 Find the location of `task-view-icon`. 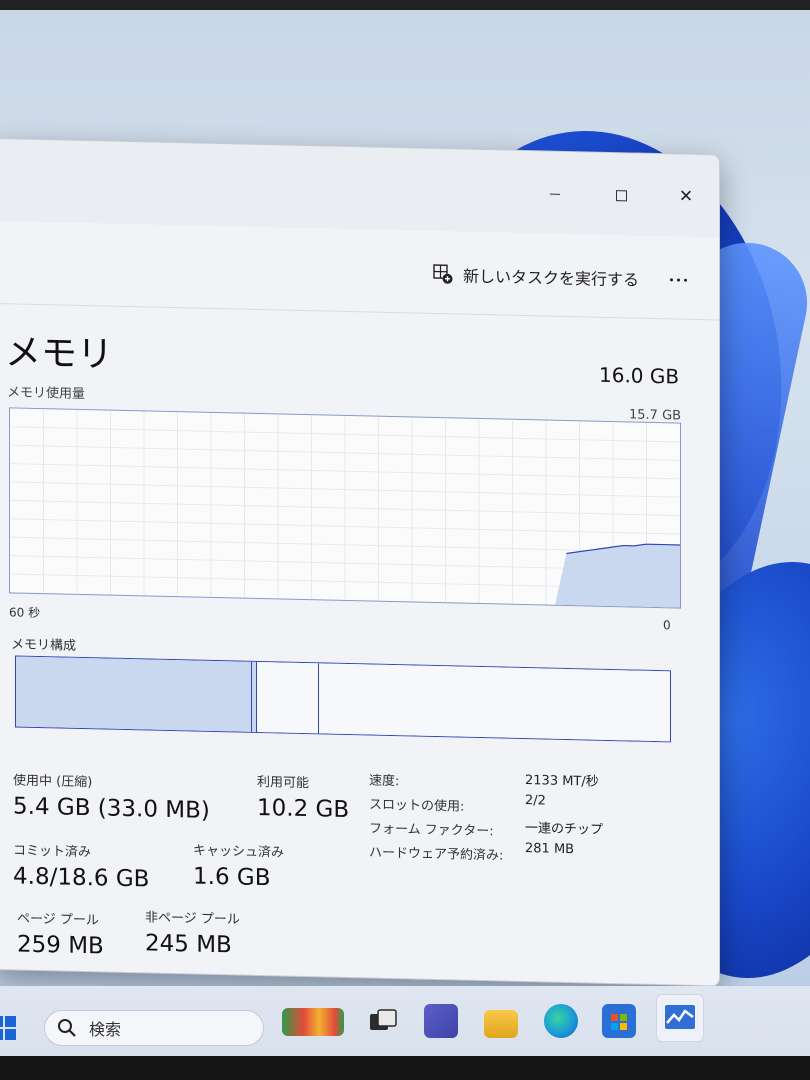

task-view-icon is located at coordinates (383, 1019).